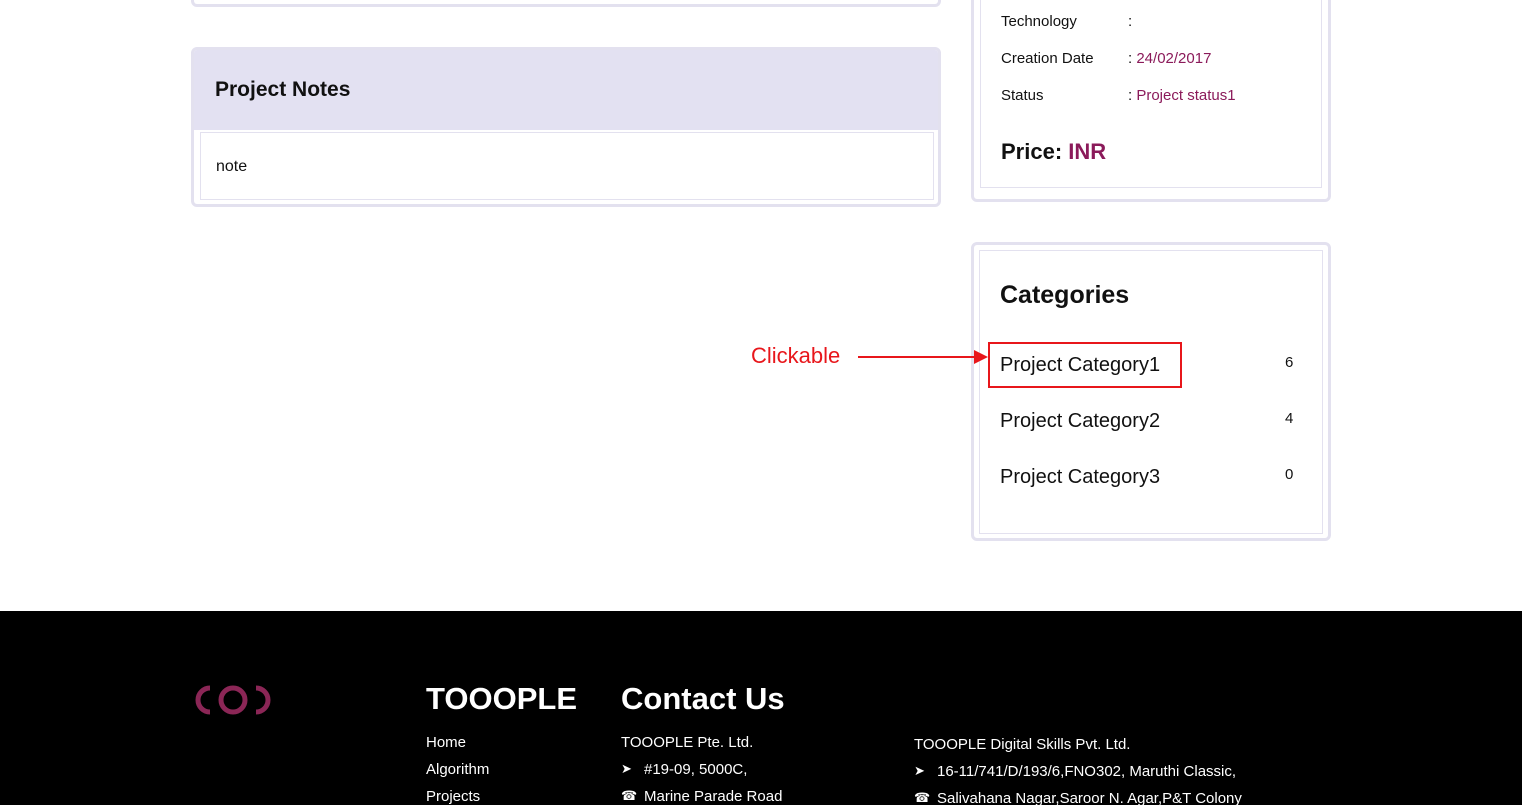  Describe the element at coordinates (1174, 58) in the screenshot. I see `creation-date-value: 24/02/2017` at that location.